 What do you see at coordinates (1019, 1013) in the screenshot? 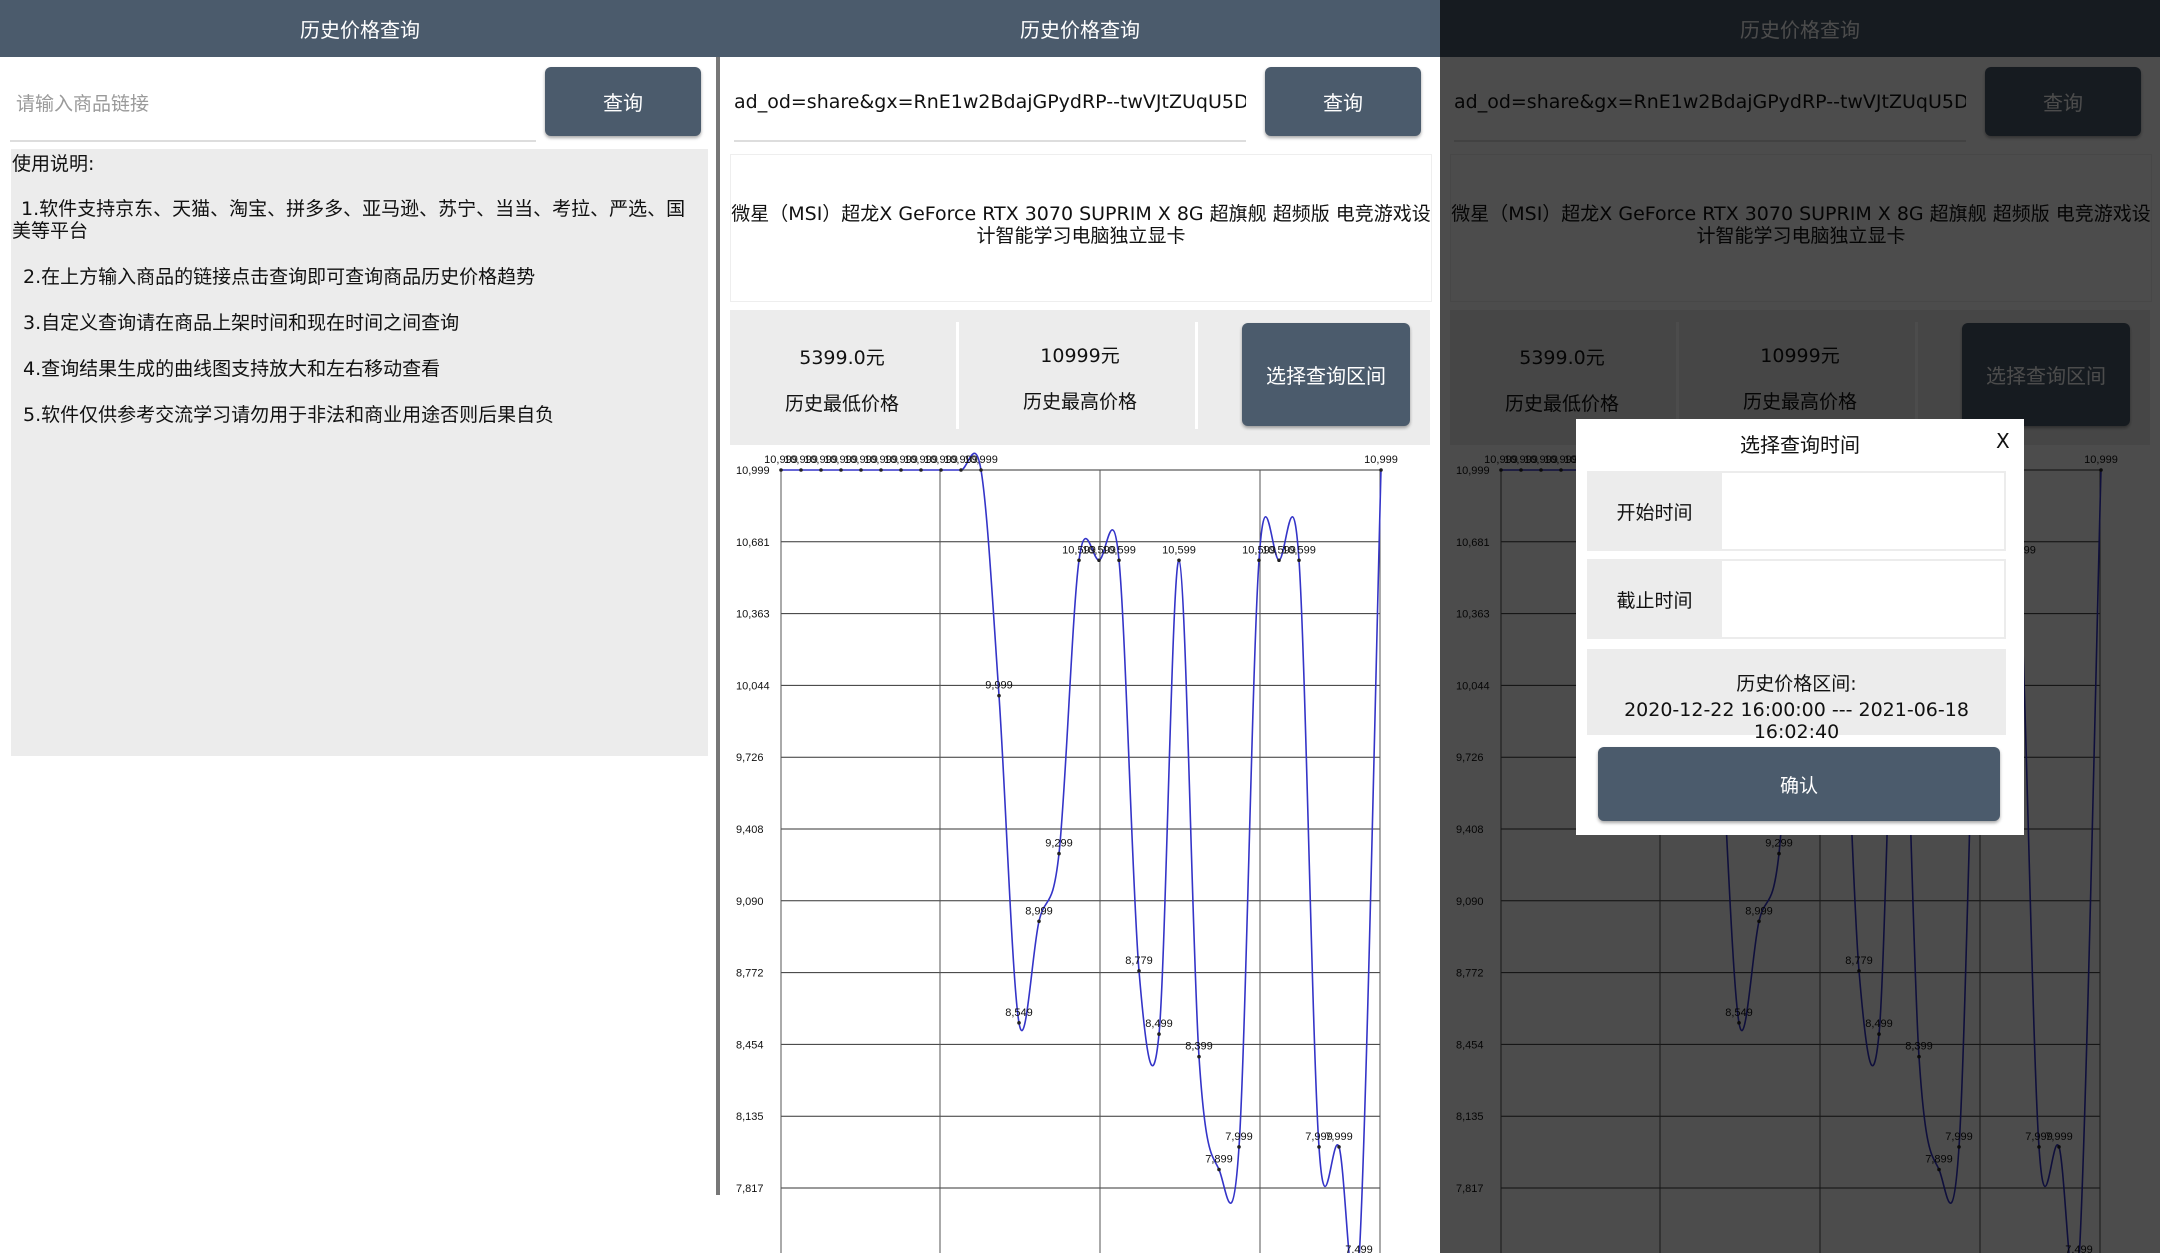
I see `data-label: 8,549` at bounding box center [1019, 1013].